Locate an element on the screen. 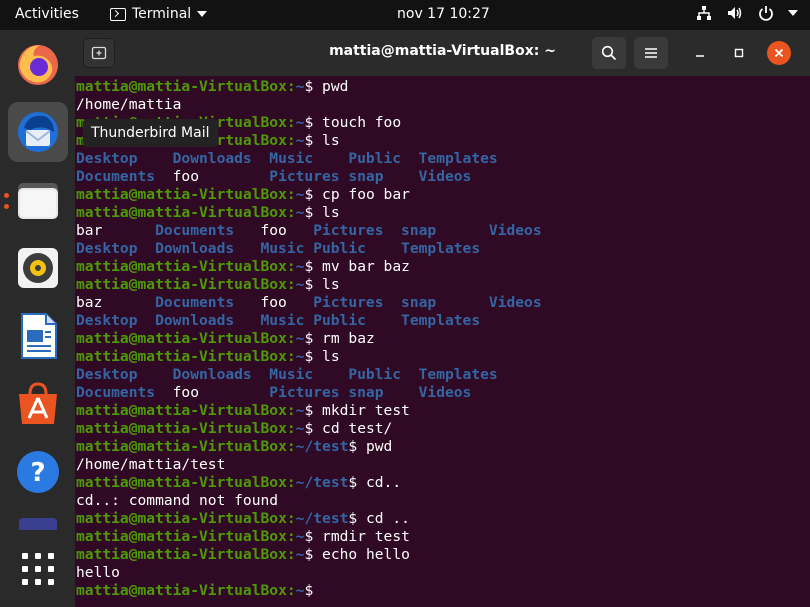 This screenshot has height=607, width=810. dock-rhythmbox is located at coordinates (38, 268).